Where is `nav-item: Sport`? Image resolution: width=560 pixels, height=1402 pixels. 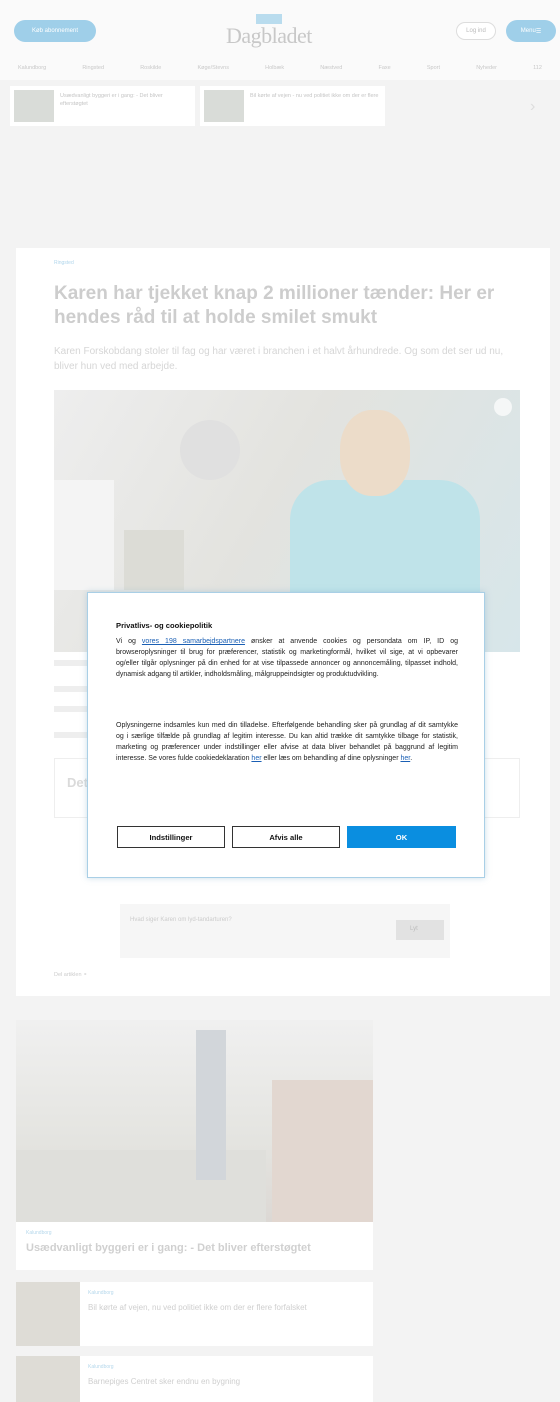 nav-item: Sport is located at coordinates (433, 68).